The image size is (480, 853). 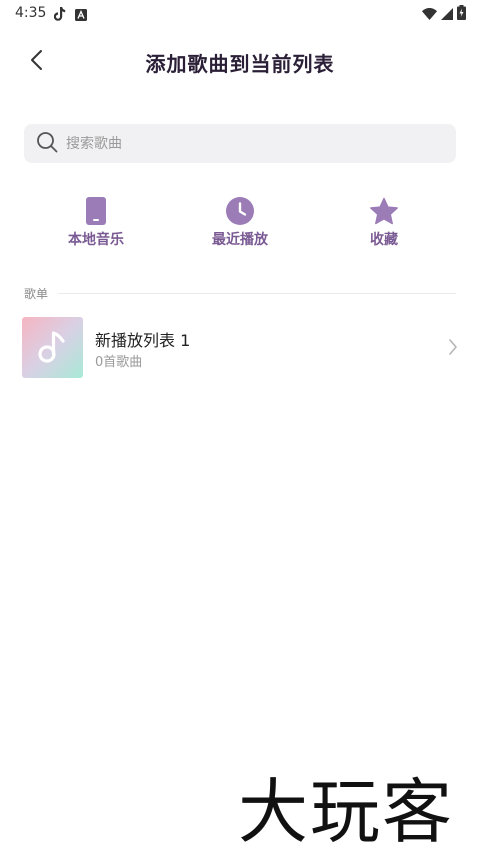 I want to click on recent-played-button: 最近播放, so click(x=240, y=222).